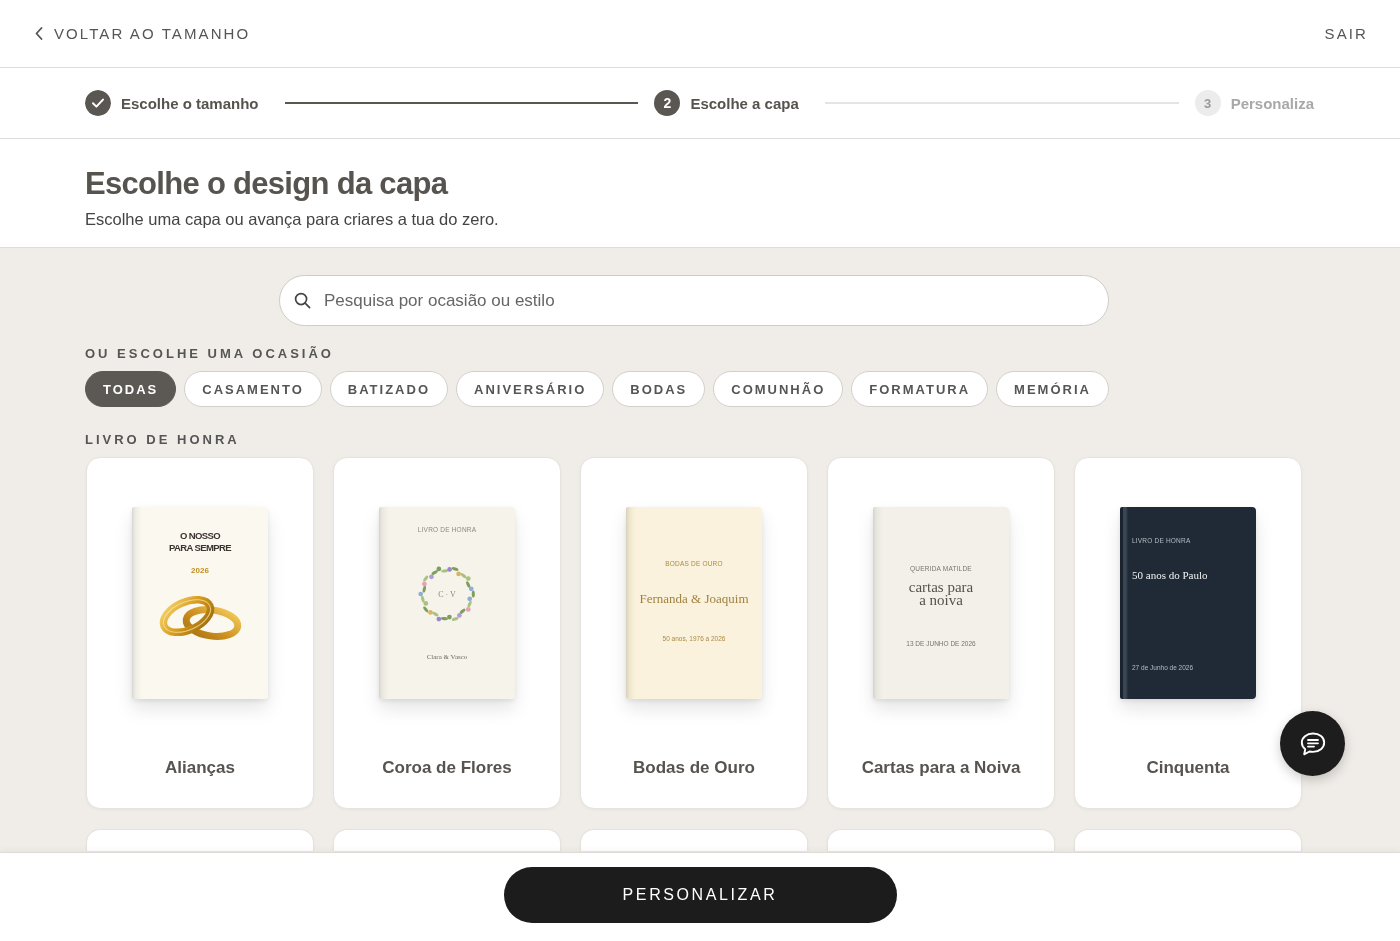 The image size is (1400, 941). Describe the element at coordinates (1207, 103) in the screenshot. I see `step-number: 3` at that location.